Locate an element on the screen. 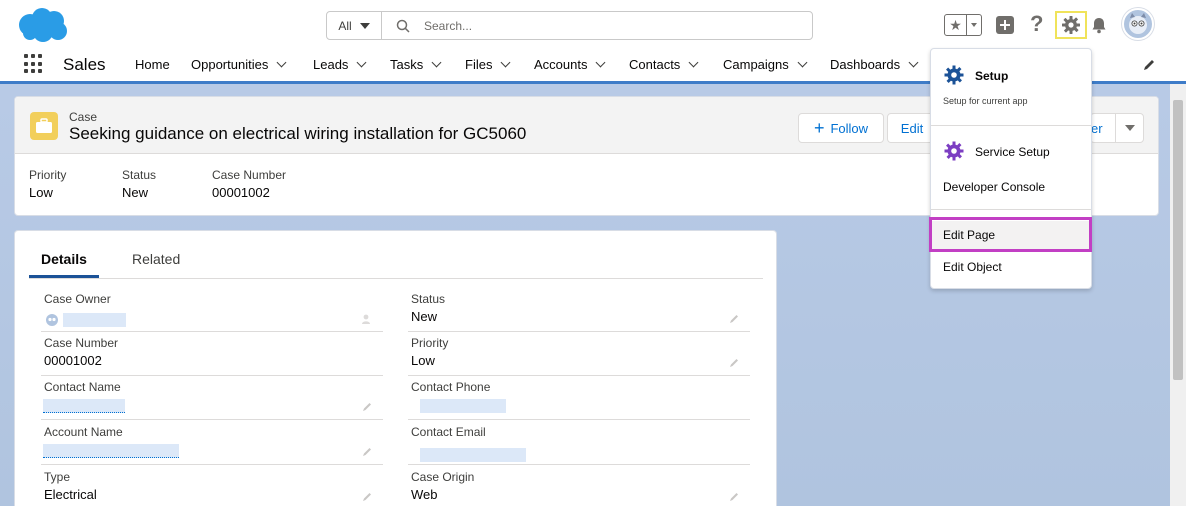 The width and height of the screenshot is (1186, 506). help-question-icon: ? is located at coordinates (1036, 24).